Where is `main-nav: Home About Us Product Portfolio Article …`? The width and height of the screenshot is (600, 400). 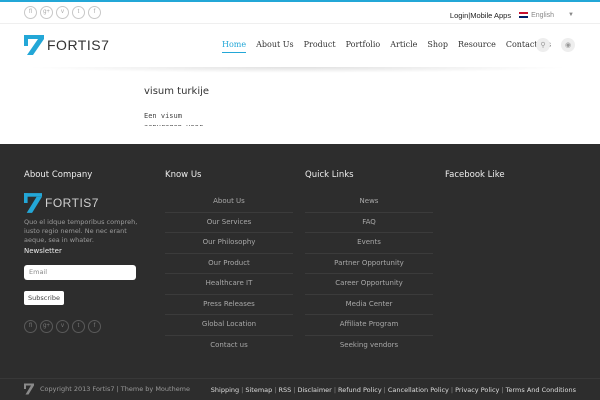 main-nav: Home About Us Product Portfolio Article … is located at coordinates (386, 46).